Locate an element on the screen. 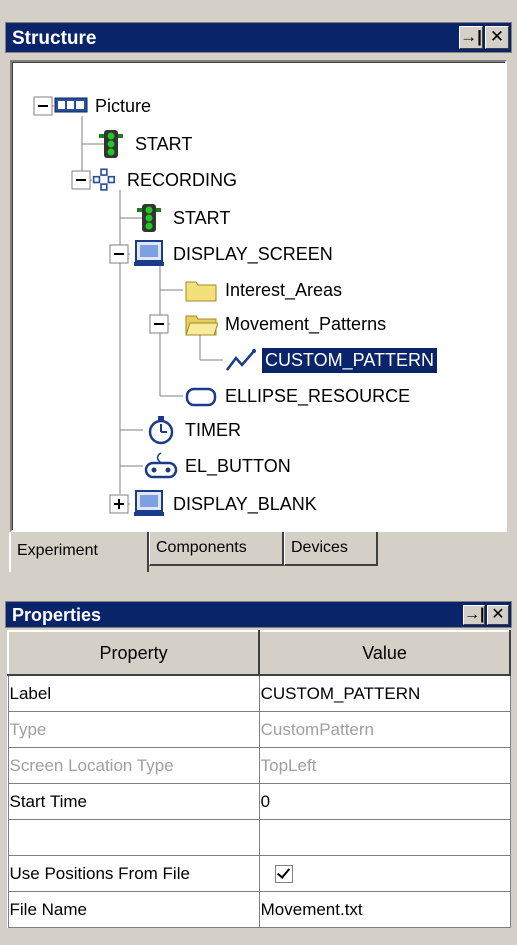 This screenshot has height=945, width=517. folder-icon is located at coordinates (201, 291).